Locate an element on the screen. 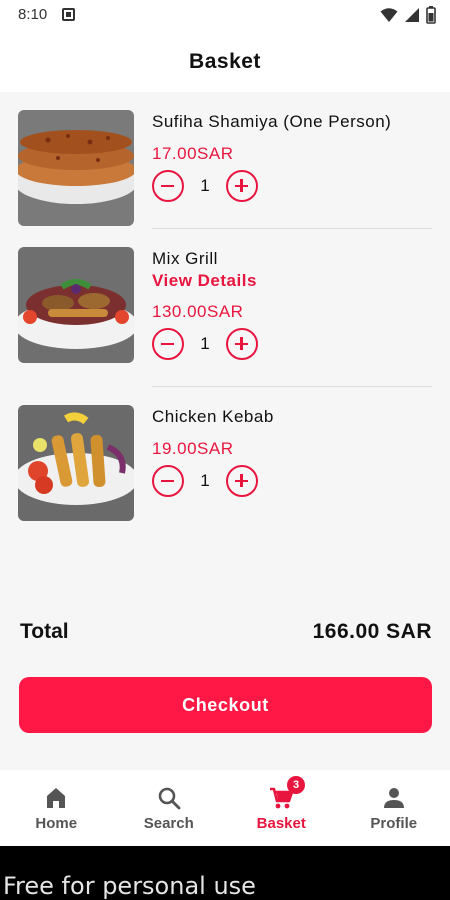 This screenshot has height=900, width=450. checkout-button: Checkout is located at coordinates (225, 705).